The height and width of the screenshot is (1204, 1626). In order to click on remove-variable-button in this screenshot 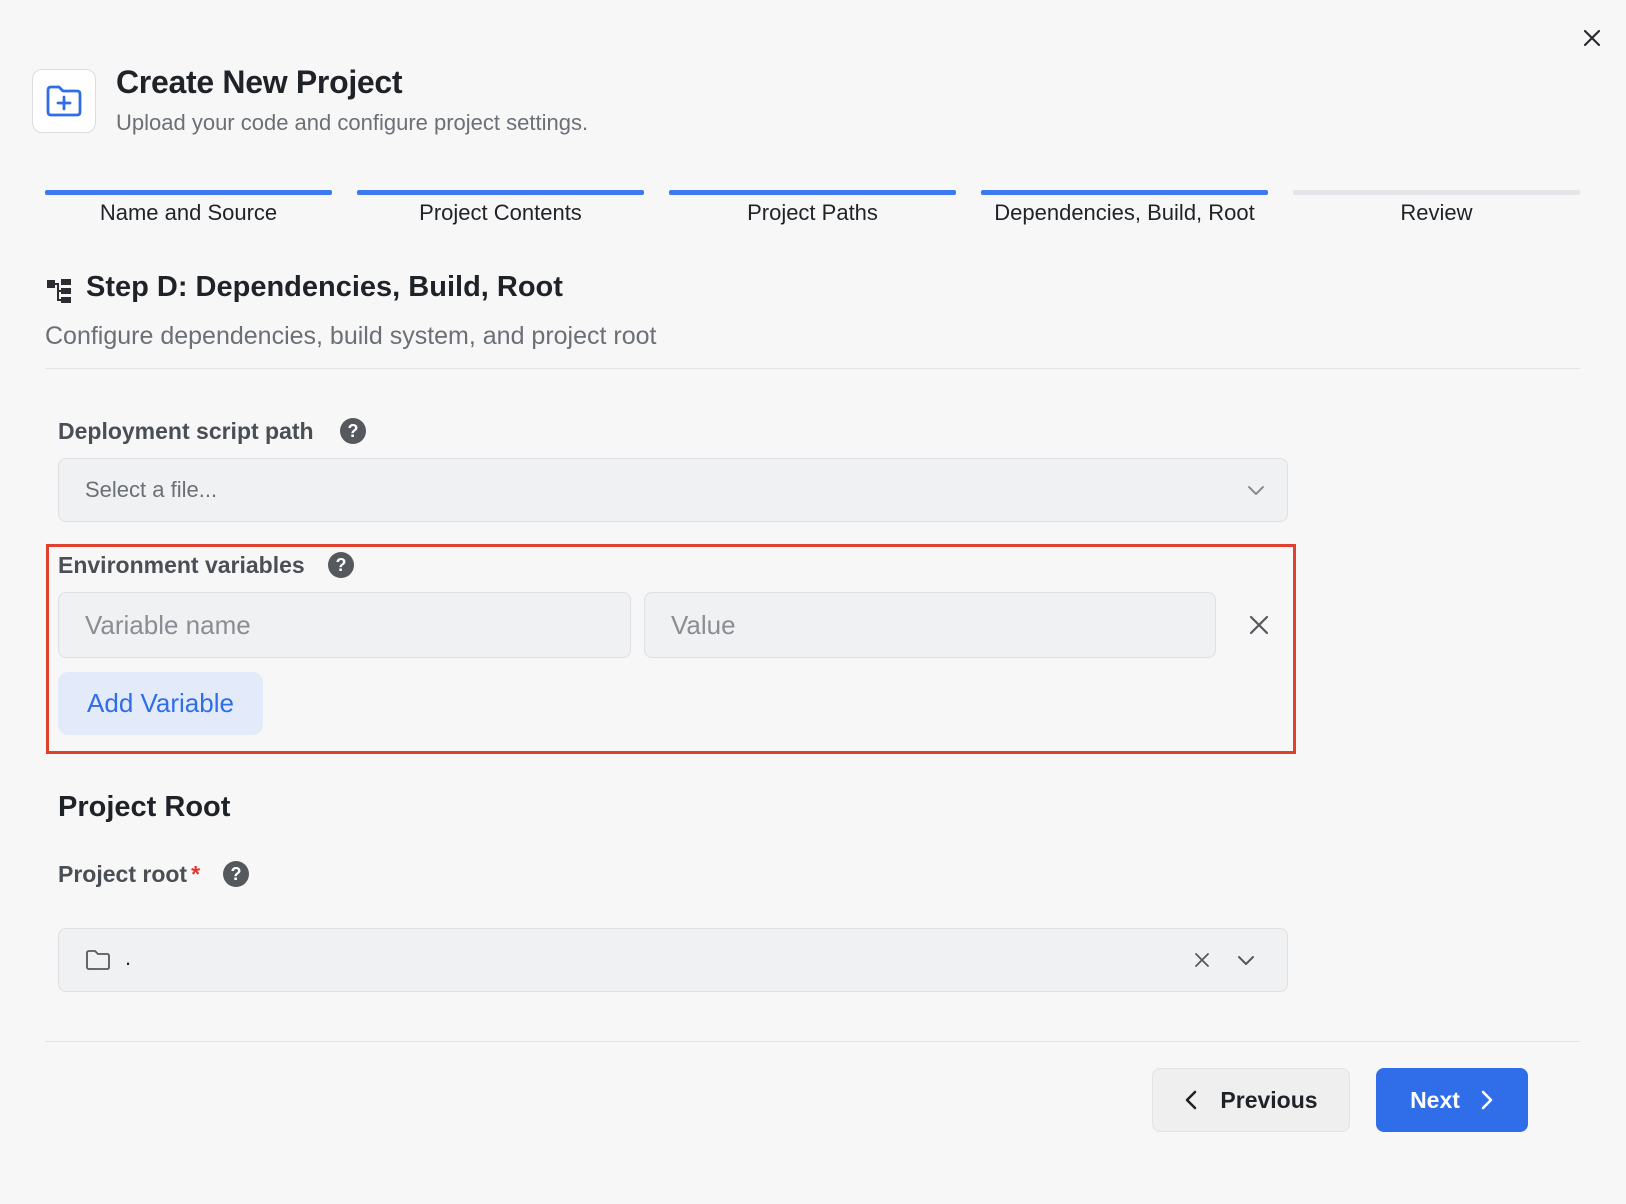, I will do `click(1259, 625)`.